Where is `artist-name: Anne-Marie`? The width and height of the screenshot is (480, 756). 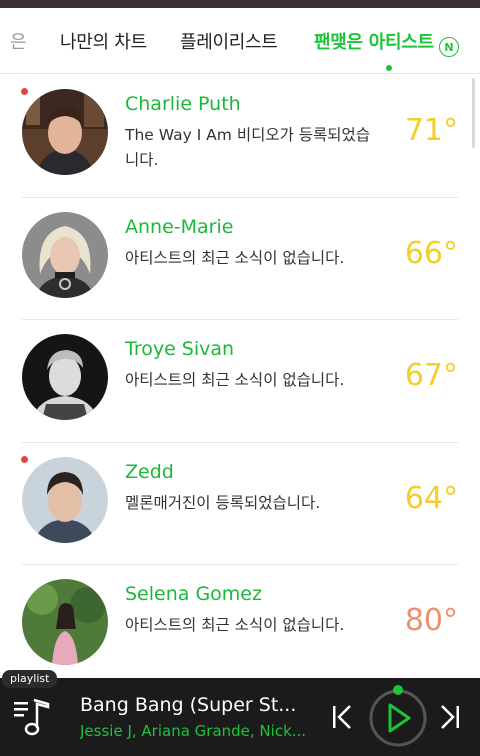 artist-name: Anne-Marie is located at coordinates (179, 227).